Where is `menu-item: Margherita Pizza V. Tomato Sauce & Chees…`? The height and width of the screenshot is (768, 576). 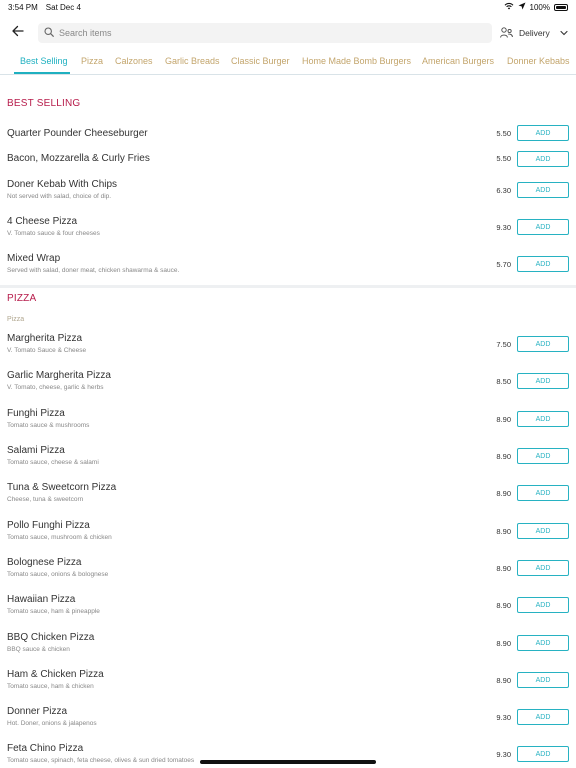
menu-item: Margherita Pizza V. Tomato Sauce & Chees… is located at coordinates (288, 351).